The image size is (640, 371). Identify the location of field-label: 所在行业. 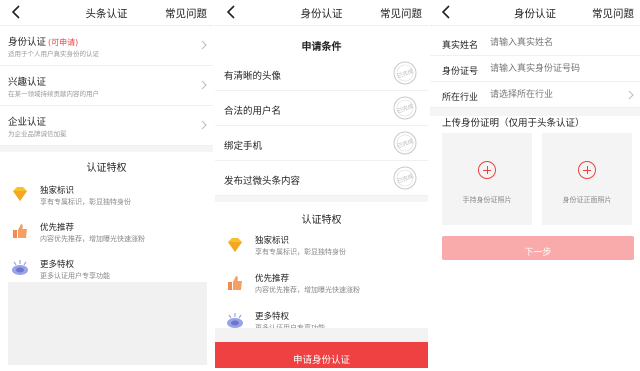
(460, 98).